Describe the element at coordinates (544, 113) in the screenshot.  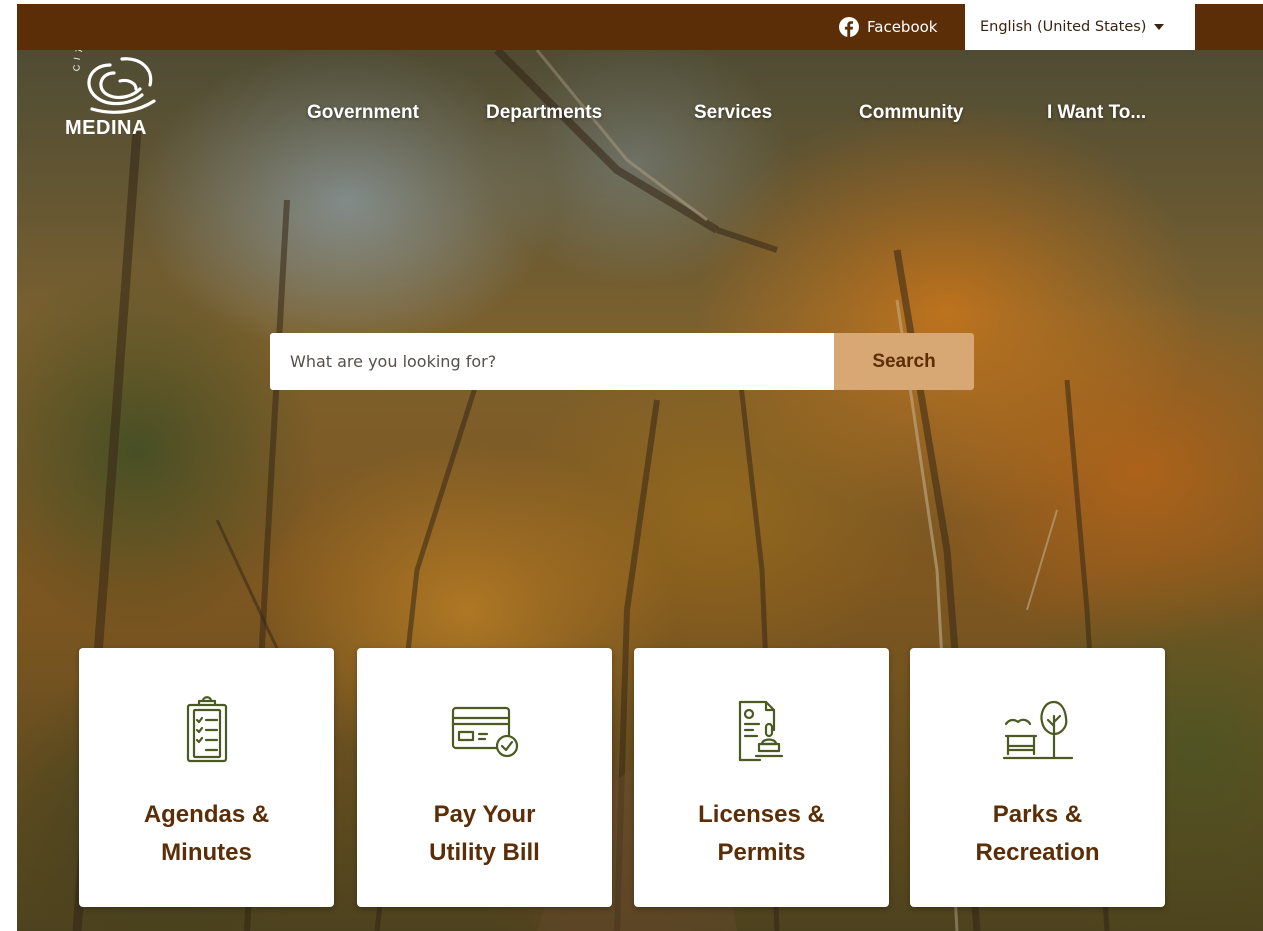
I see `nav-departments: Departments` at that location.